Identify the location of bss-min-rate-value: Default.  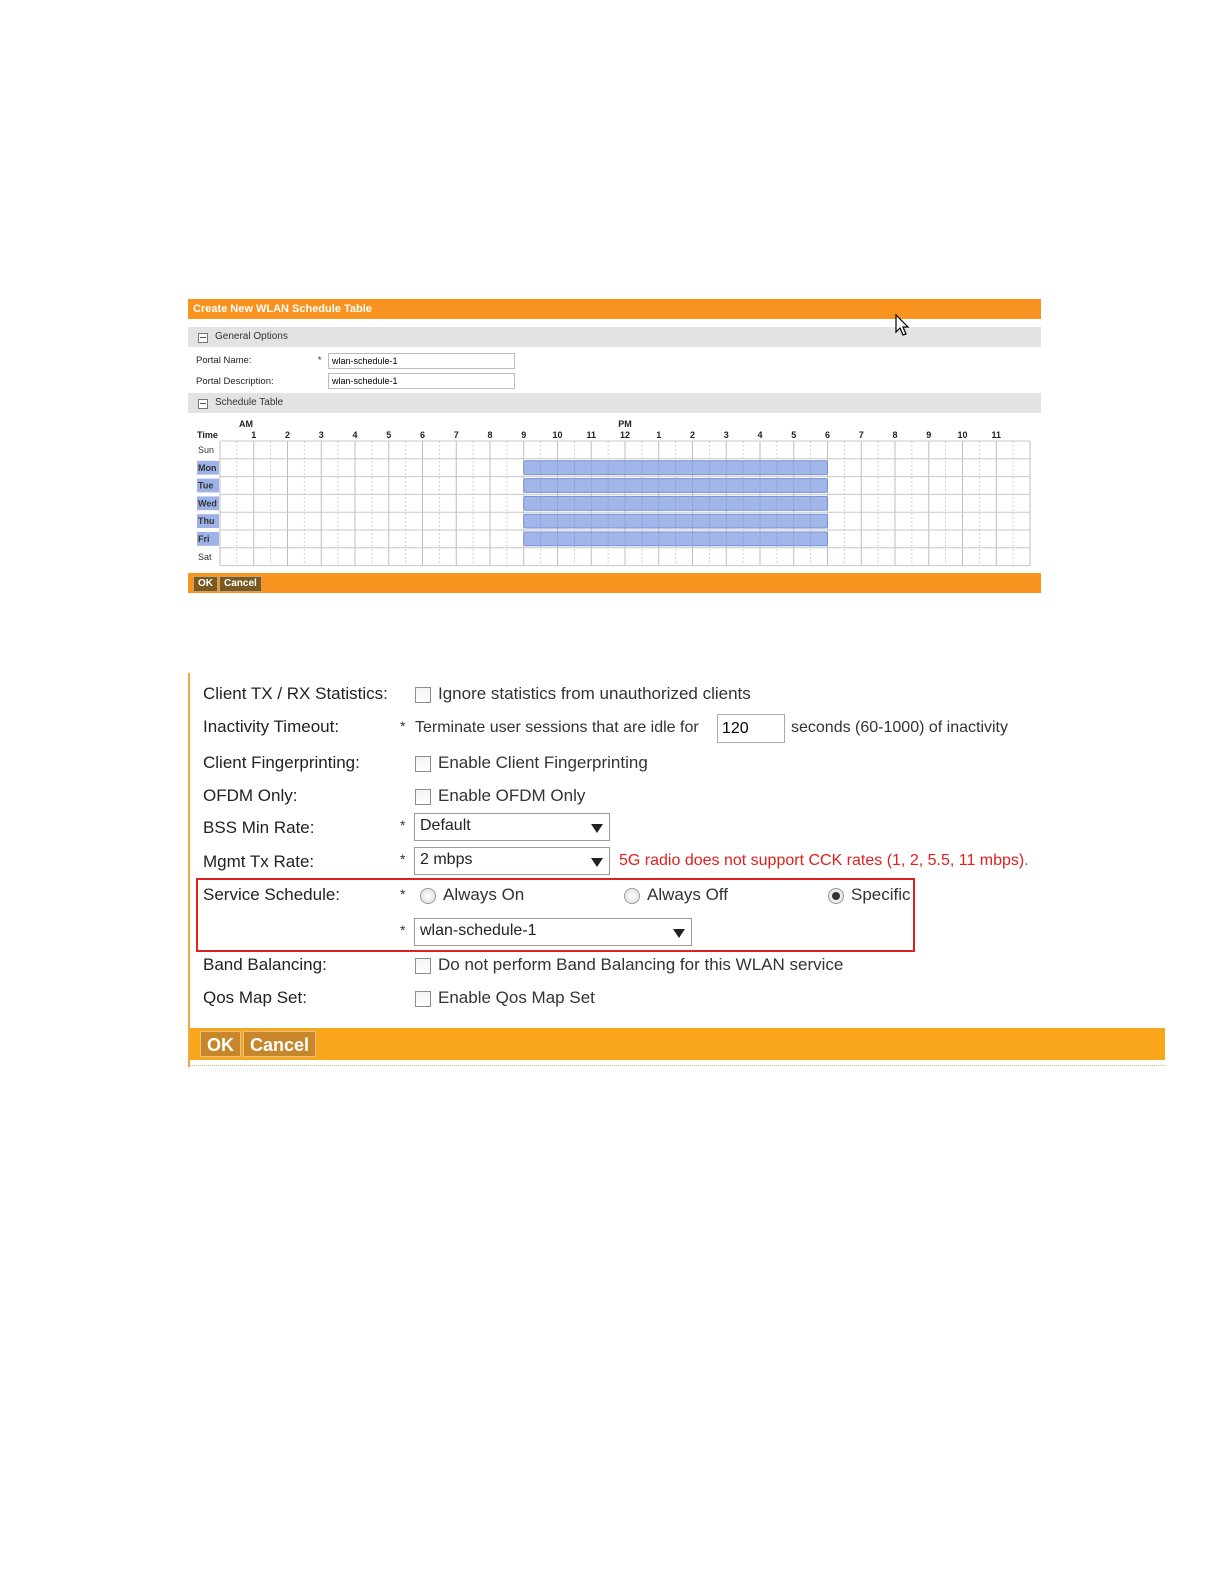
(445, 825).